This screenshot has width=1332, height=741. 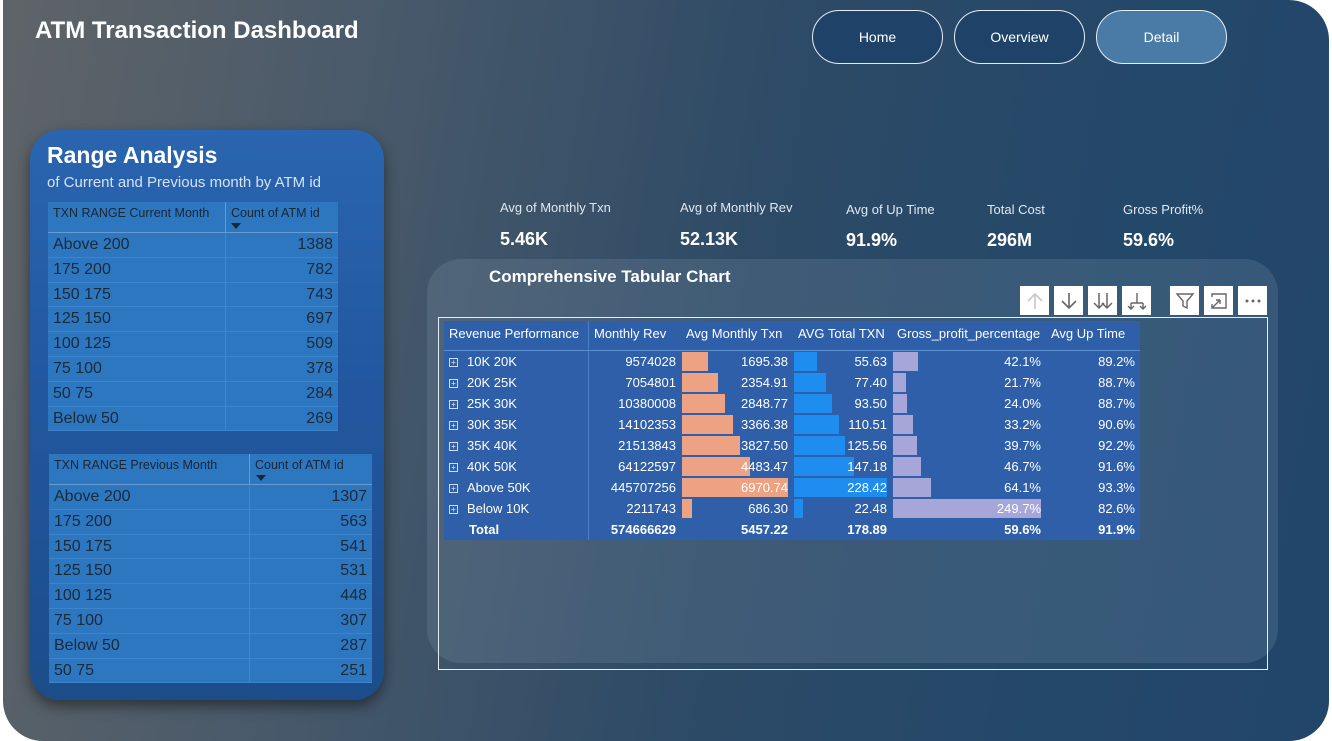 I want to click on table-row: +25K 30K 10380008 2848.77 93.50 24.0% 88.7%, so click(x=792, y=403).